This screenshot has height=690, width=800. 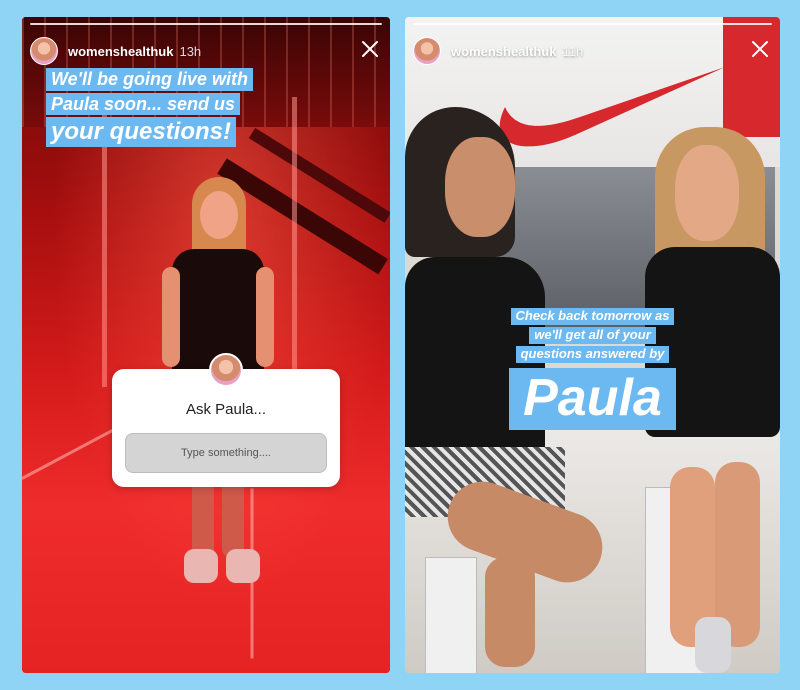 I want to click on stool, so click(x=451, y=615).